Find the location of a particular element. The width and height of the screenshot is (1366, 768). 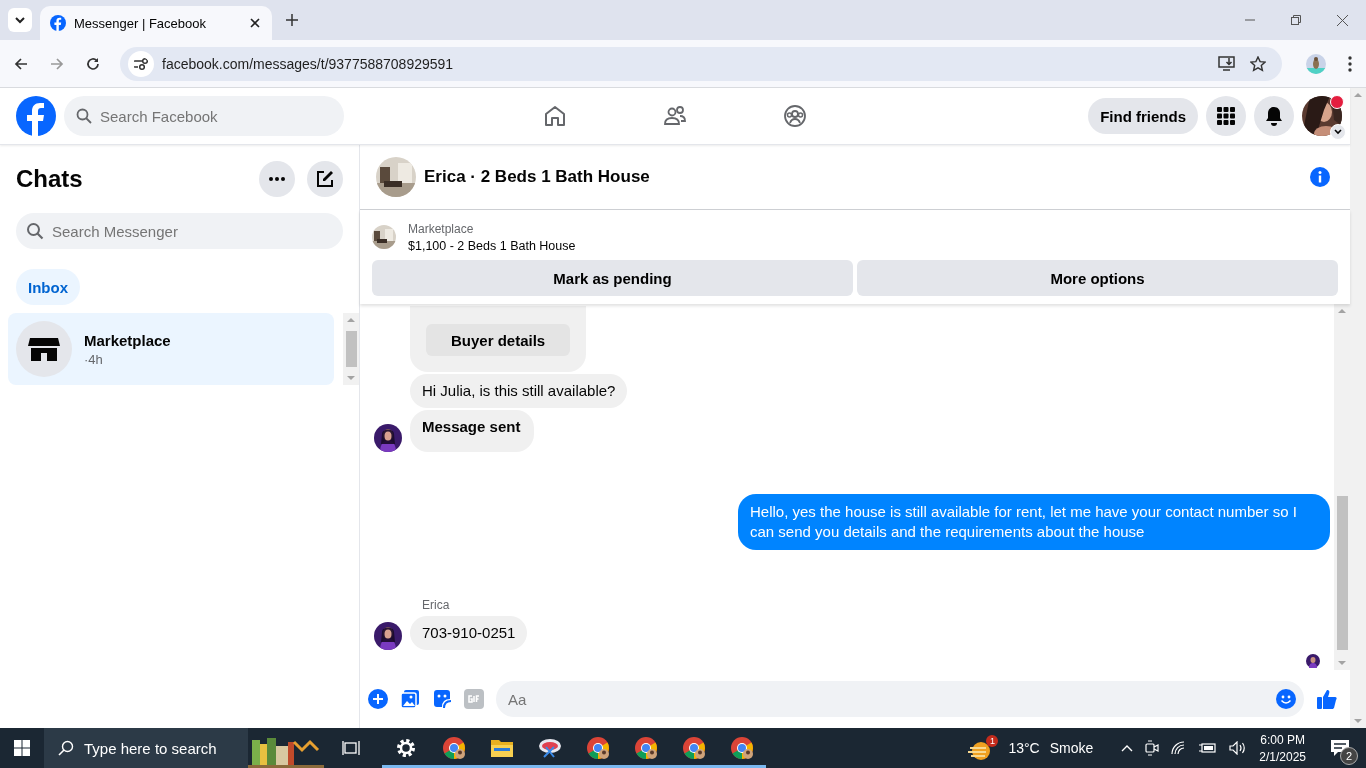

photo-icon is located at coordinates (410, 699).